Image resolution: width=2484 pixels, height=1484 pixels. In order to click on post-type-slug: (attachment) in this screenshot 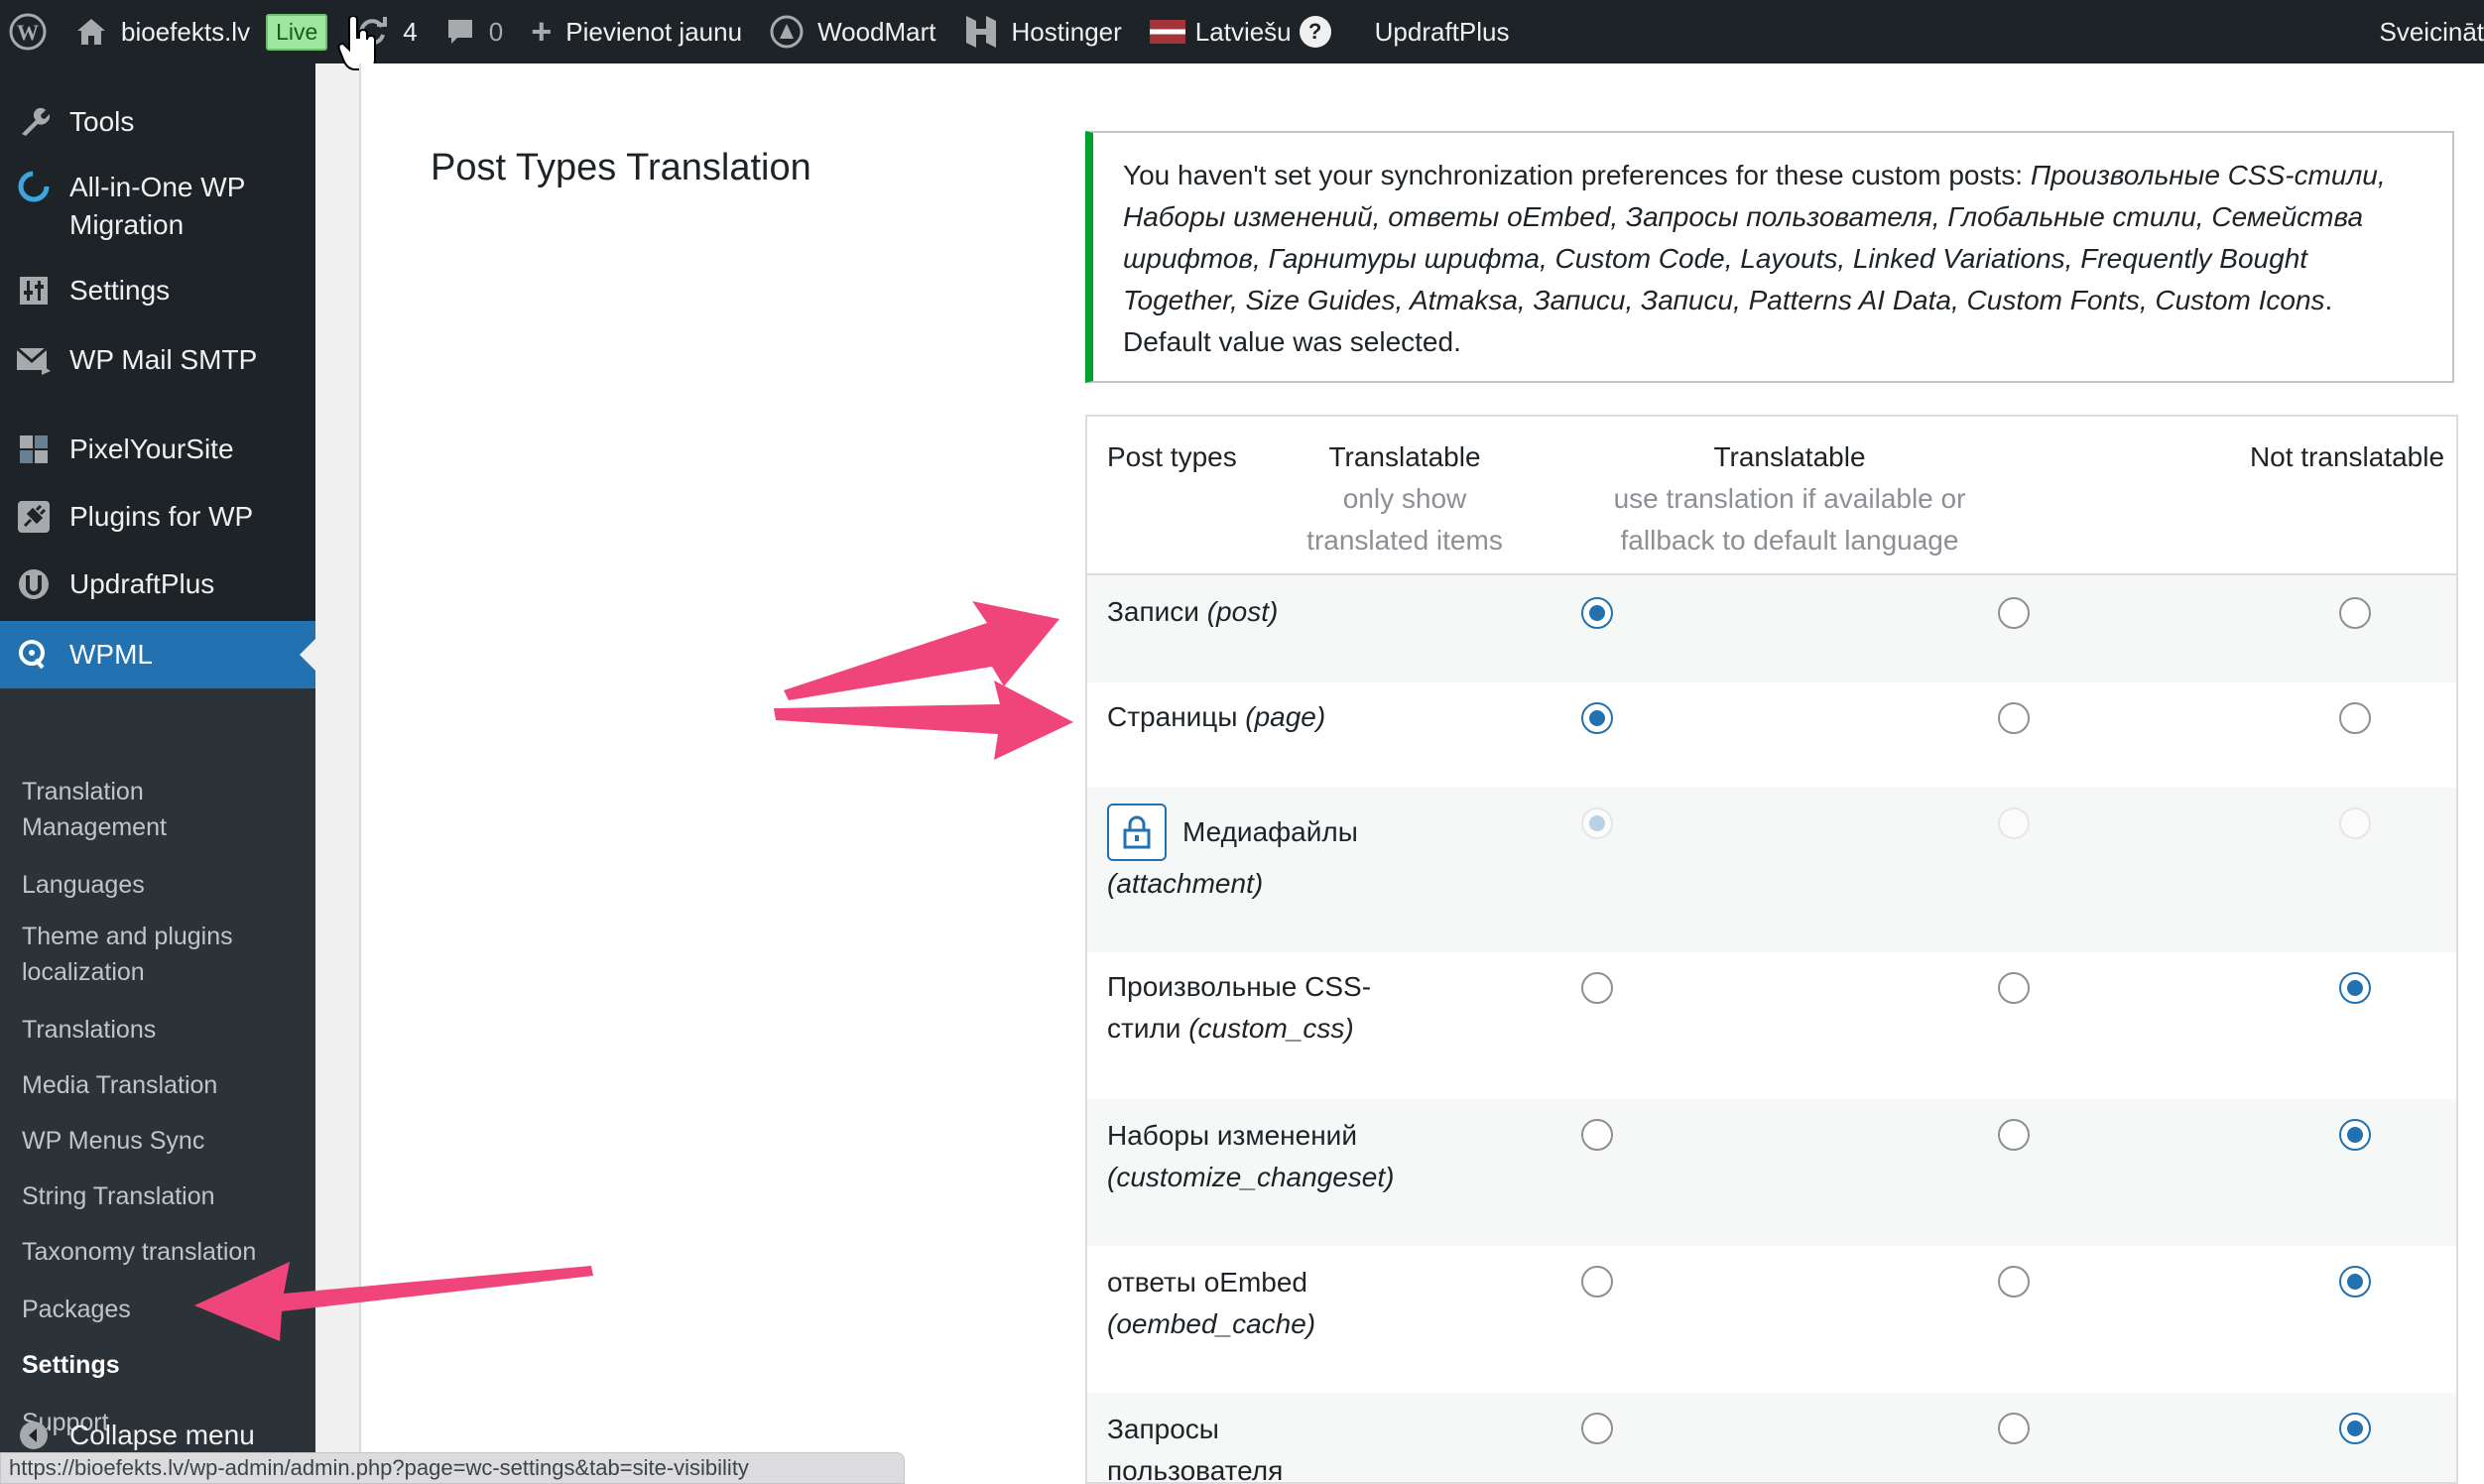, I will do `click(1185, 884)`.